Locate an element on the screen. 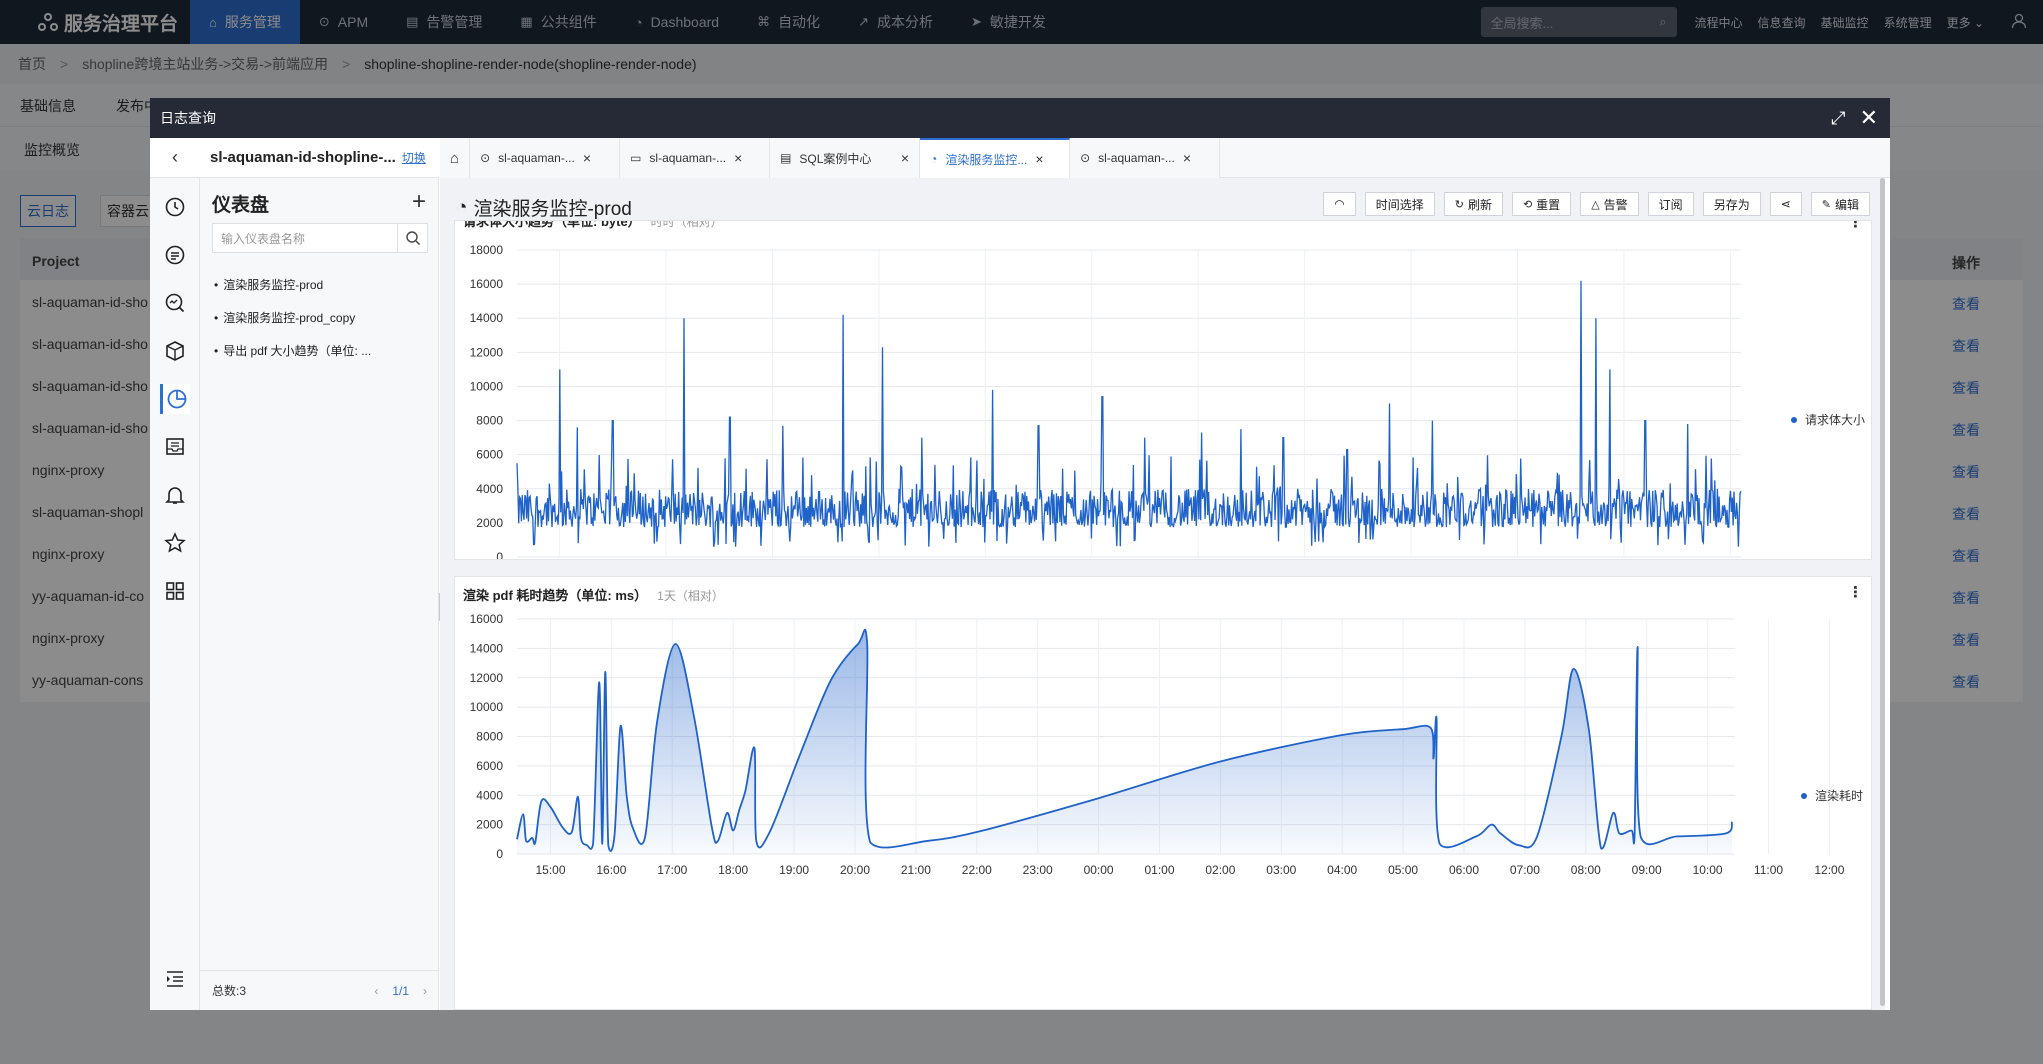 The height and width of the screenshot is (1064, 2043). dashboard-search-input: 输入仪表盘名称 is located at coordinates (305, 238).